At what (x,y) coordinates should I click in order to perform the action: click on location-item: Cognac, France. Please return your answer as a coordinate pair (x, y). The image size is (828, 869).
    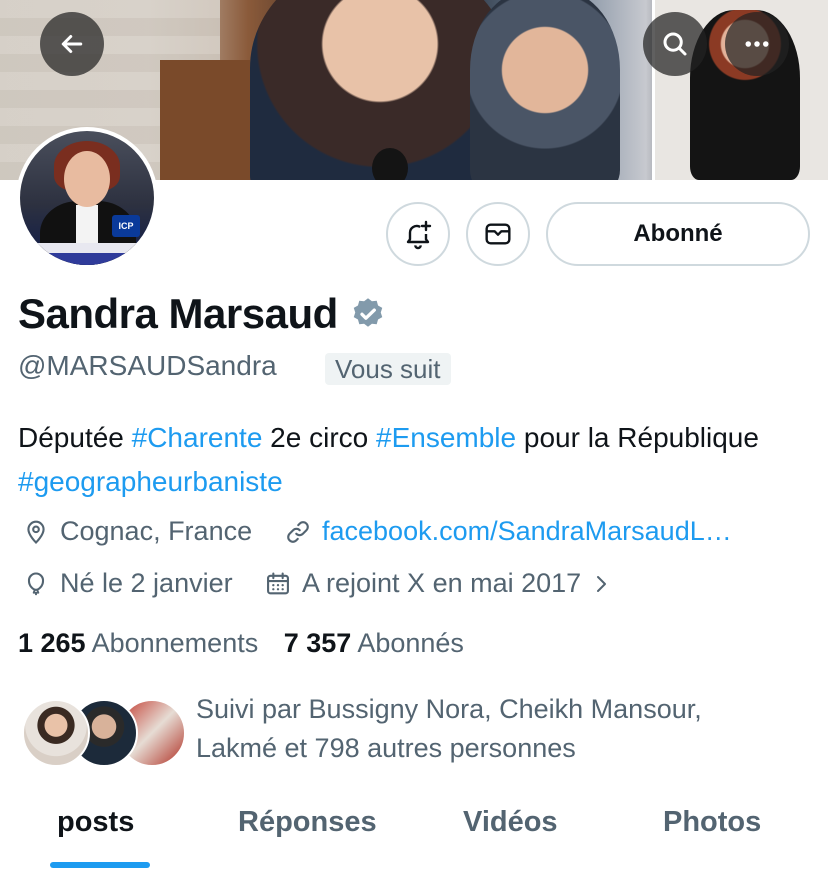
    Looking at the image, I should click on (137, 531).